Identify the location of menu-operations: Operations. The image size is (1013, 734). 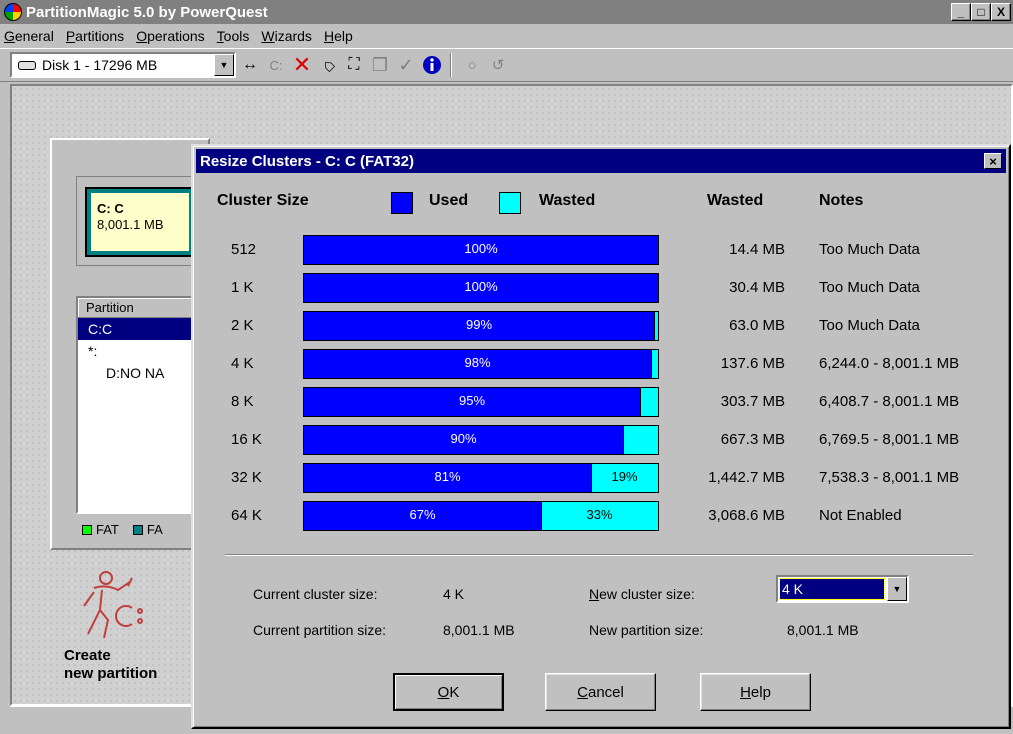
(170, 36).